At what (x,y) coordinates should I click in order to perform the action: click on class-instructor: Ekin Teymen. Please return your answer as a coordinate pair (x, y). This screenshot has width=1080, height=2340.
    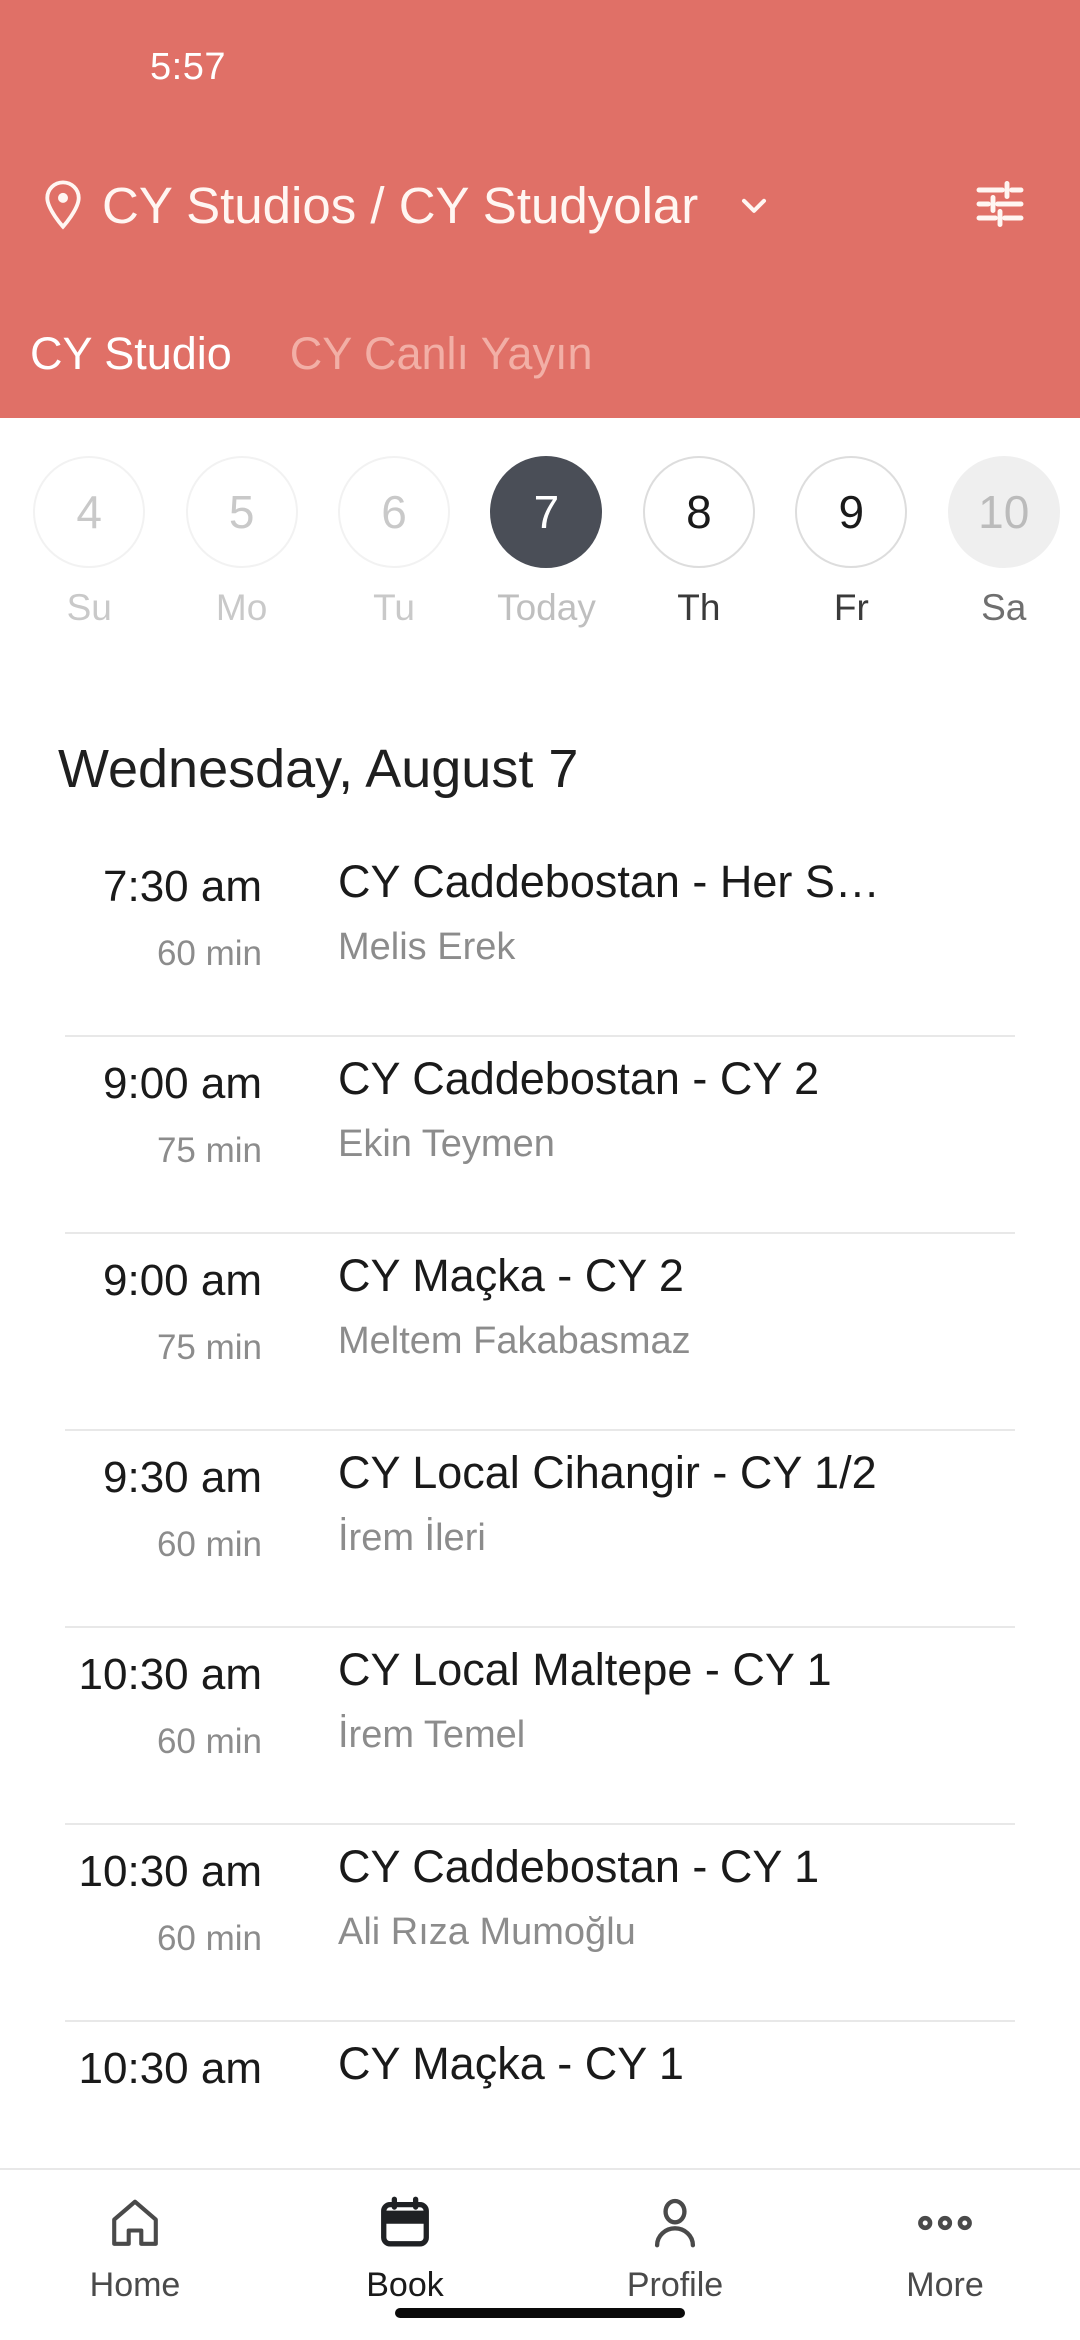
    Looking at the image, I should click on (446, 1144).